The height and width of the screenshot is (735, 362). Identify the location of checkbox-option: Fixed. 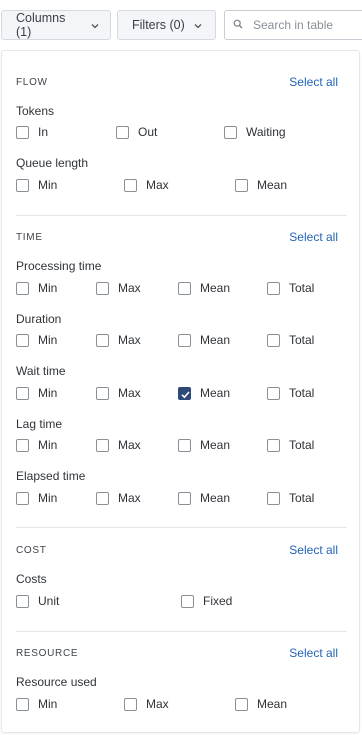
(206, 601).